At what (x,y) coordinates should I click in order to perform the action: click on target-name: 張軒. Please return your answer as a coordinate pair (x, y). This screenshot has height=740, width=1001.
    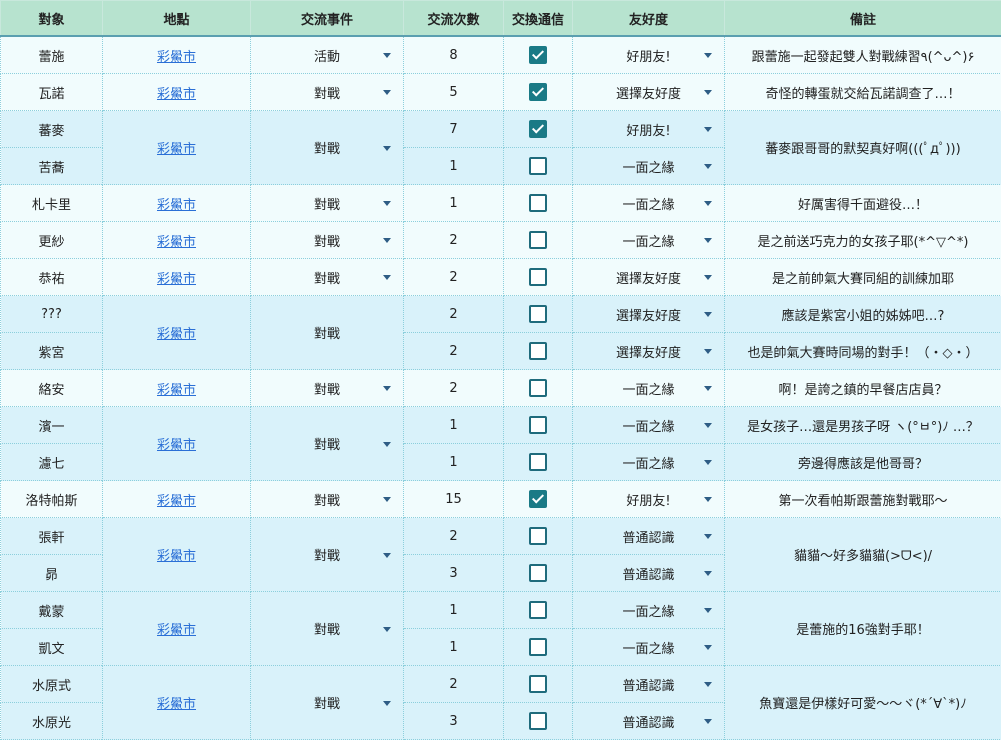
    Looking at the image, I should click on (52, 536).